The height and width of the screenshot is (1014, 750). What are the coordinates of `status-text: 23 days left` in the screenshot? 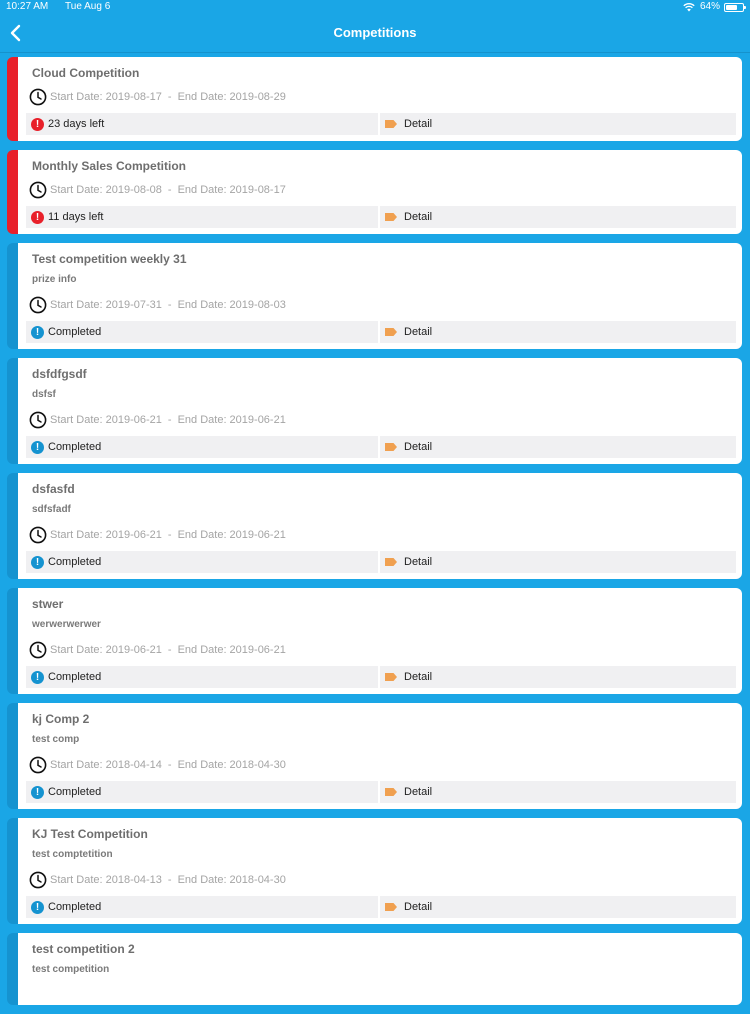 It's located at (76, 124).